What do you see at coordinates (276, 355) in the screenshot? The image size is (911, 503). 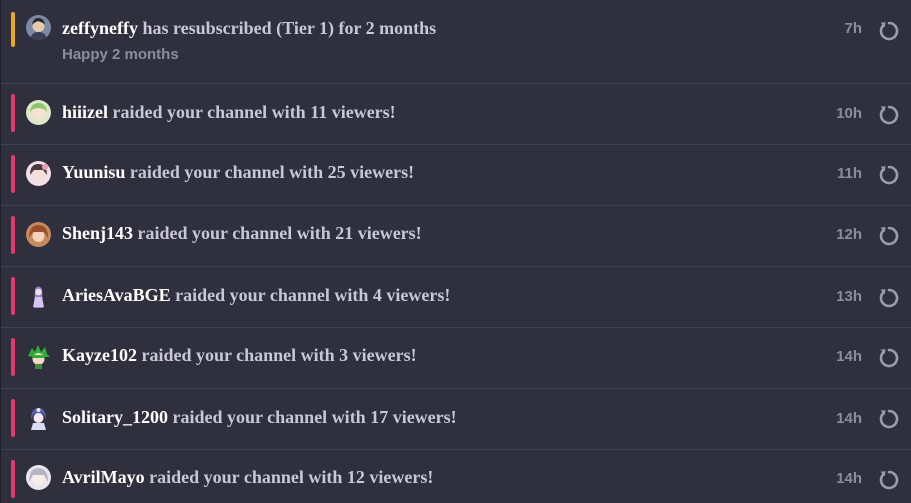 I see `message-text: raided your channel with 3 viewers!` at bounding box center [276, 355].